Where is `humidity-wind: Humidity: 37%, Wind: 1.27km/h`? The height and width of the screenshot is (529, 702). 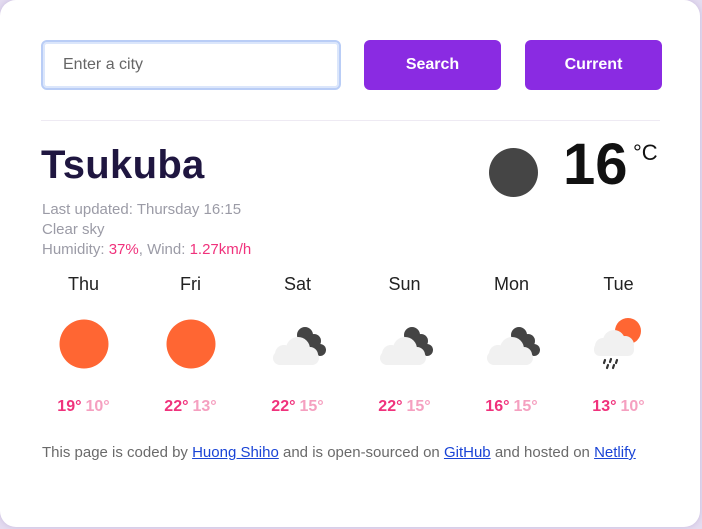
humidity-wind: Humidity: 37%, Wind: 1.27km/h is located at coordinates (147, 249).